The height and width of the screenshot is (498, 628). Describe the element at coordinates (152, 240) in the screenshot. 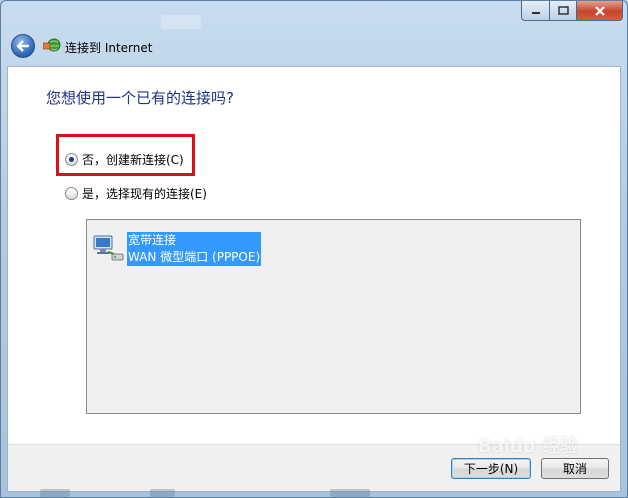

I see `connection-name: 宽带连接` at that location.